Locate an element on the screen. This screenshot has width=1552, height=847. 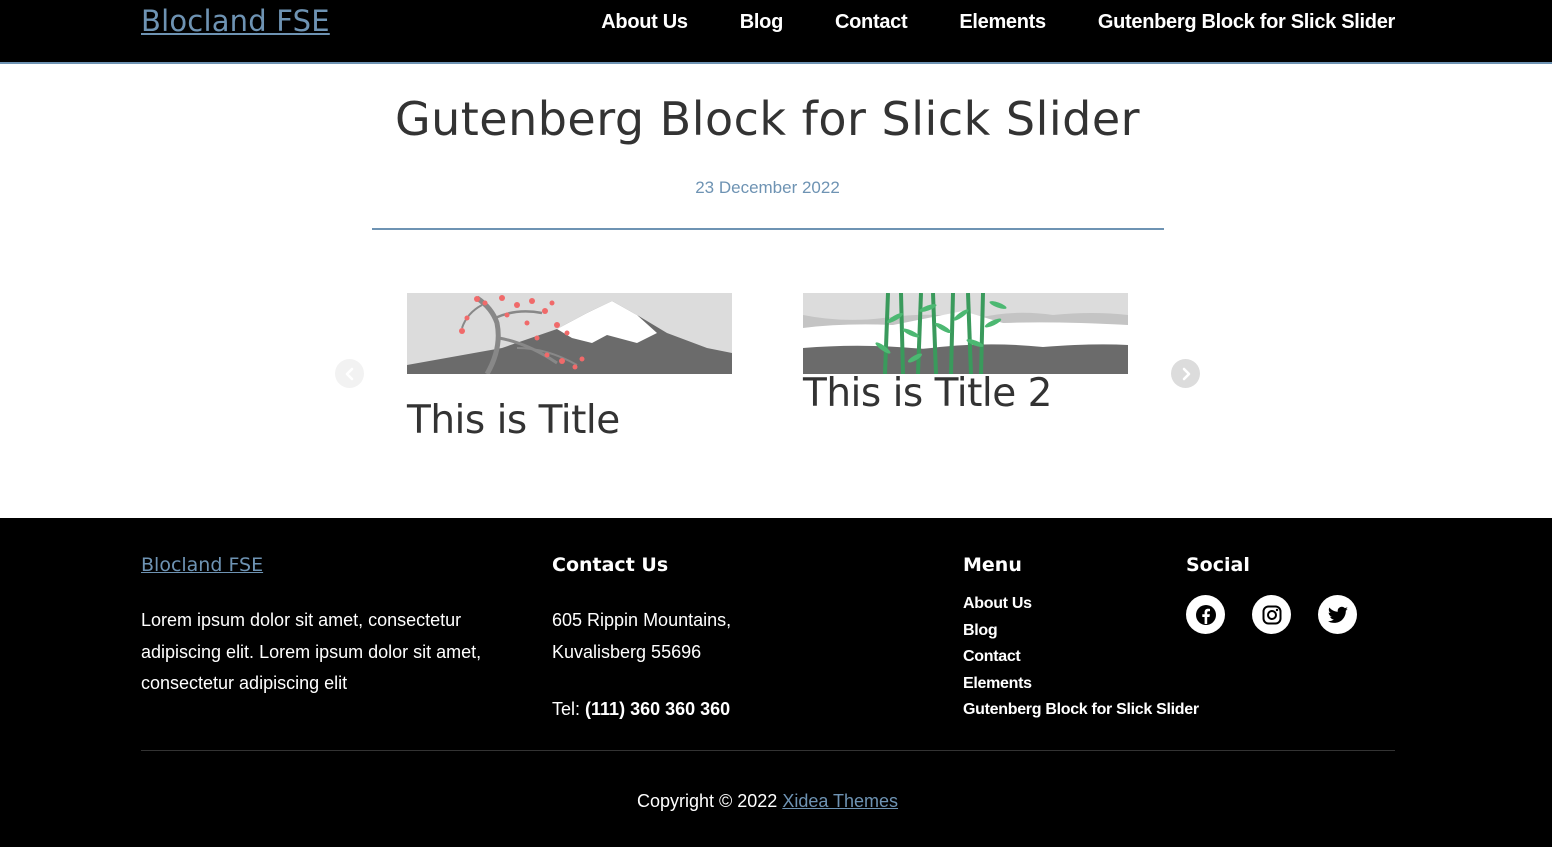
footer-address-line1: 605 Rippin Mountains, is located at coordinates (642, 620).